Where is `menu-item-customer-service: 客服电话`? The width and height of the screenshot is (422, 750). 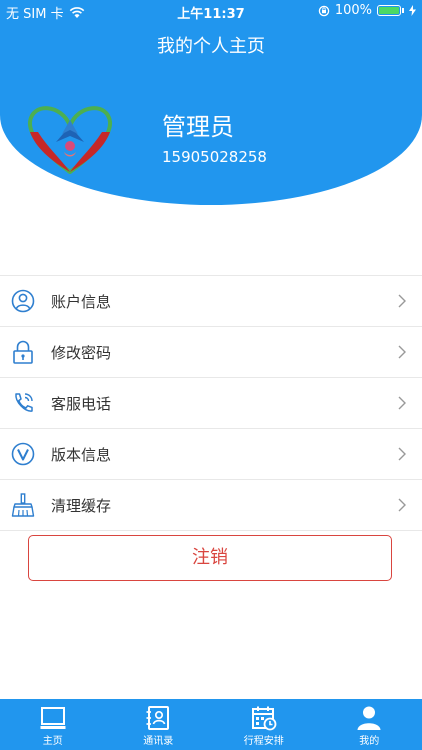
menu-item-customer-service: 客服电话 is located at coordinates (211, 403).